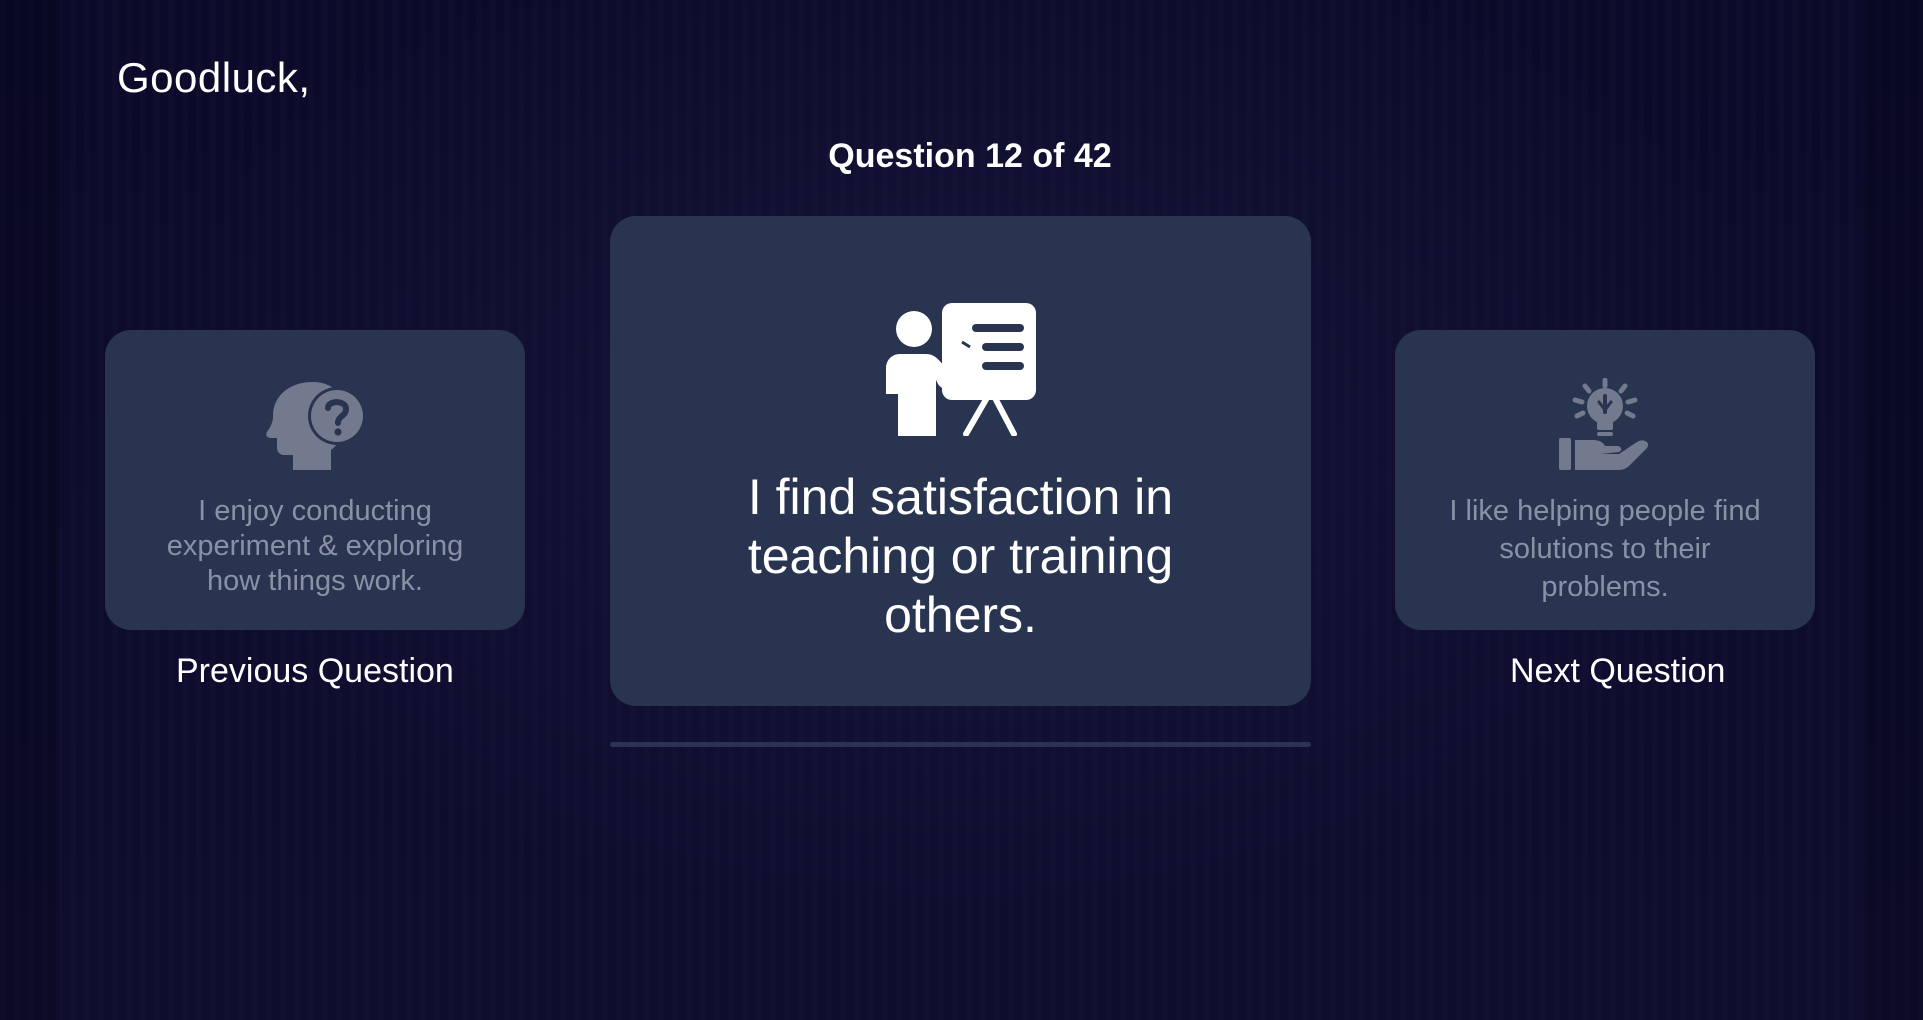 The width and height of the screenshot is (1923, 1020). I want to click on head-question-icon, so click(315, 424).